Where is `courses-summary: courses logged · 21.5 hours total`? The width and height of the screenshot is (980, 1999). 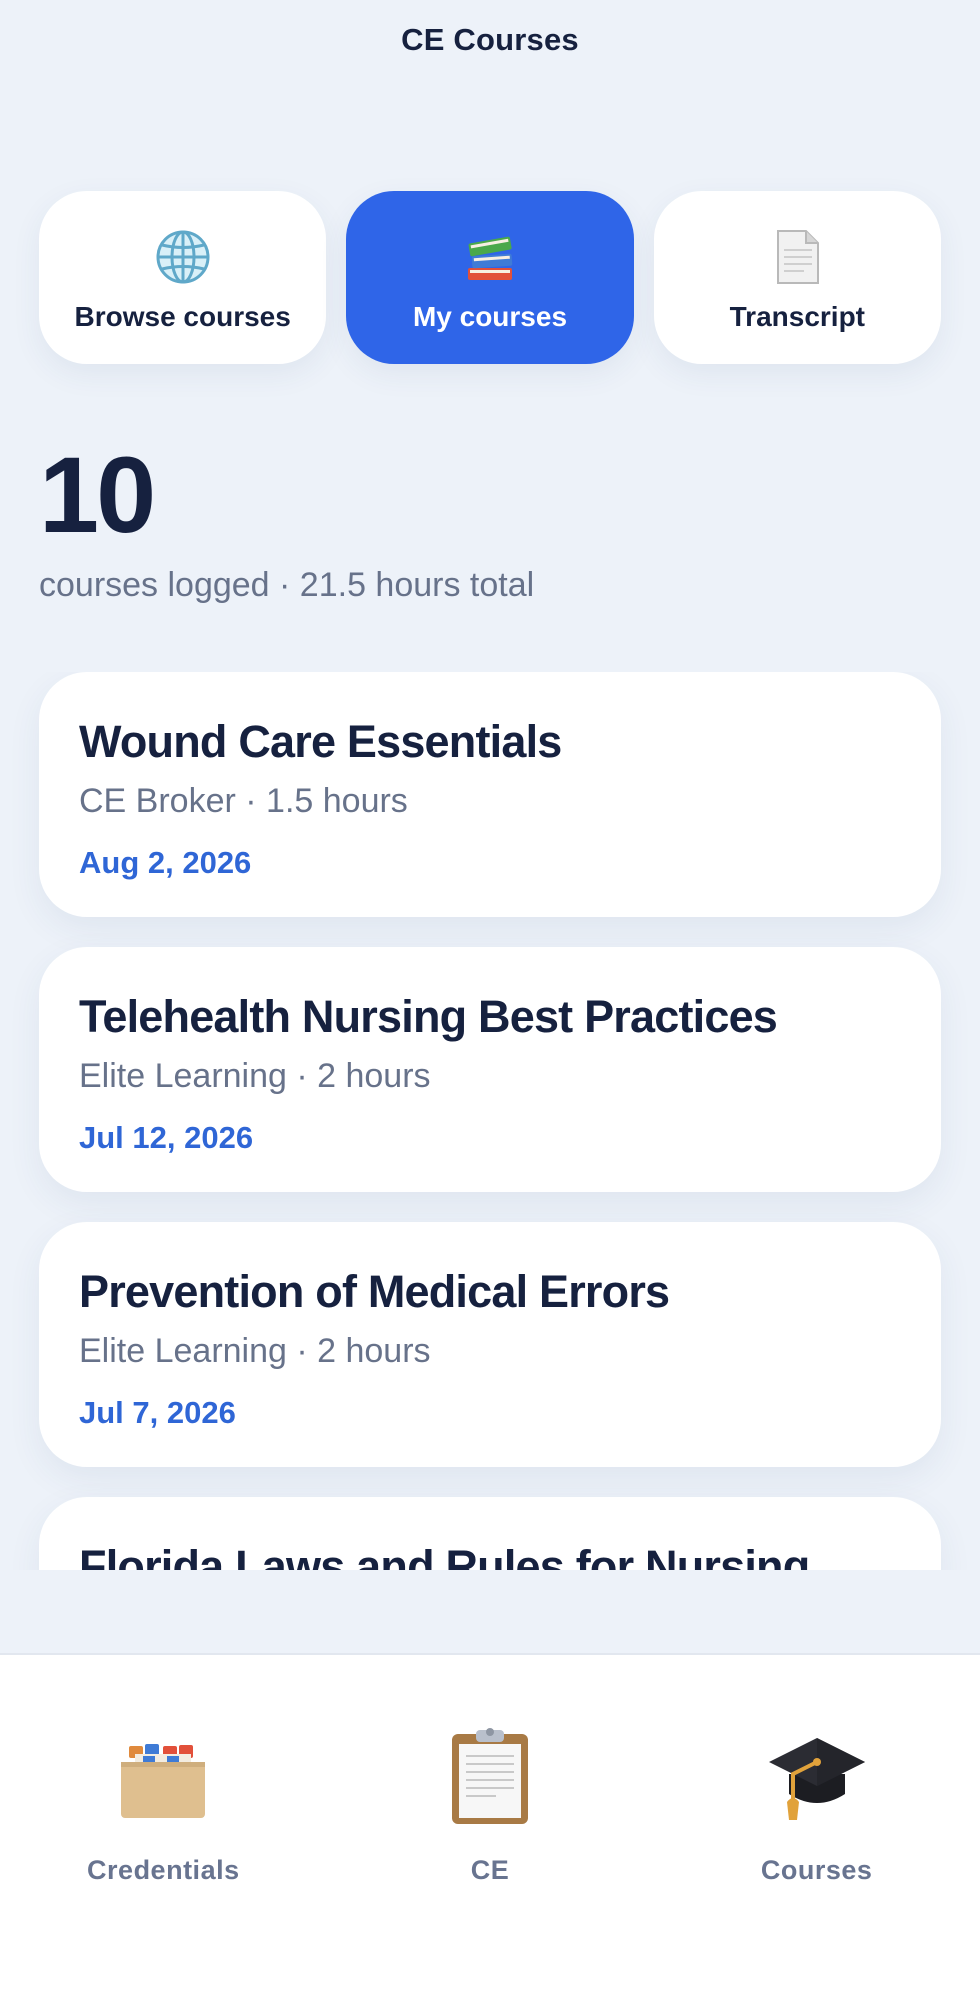 courses-summary: courses logged · 21.5 hours total is located at coordinates (287, 585).